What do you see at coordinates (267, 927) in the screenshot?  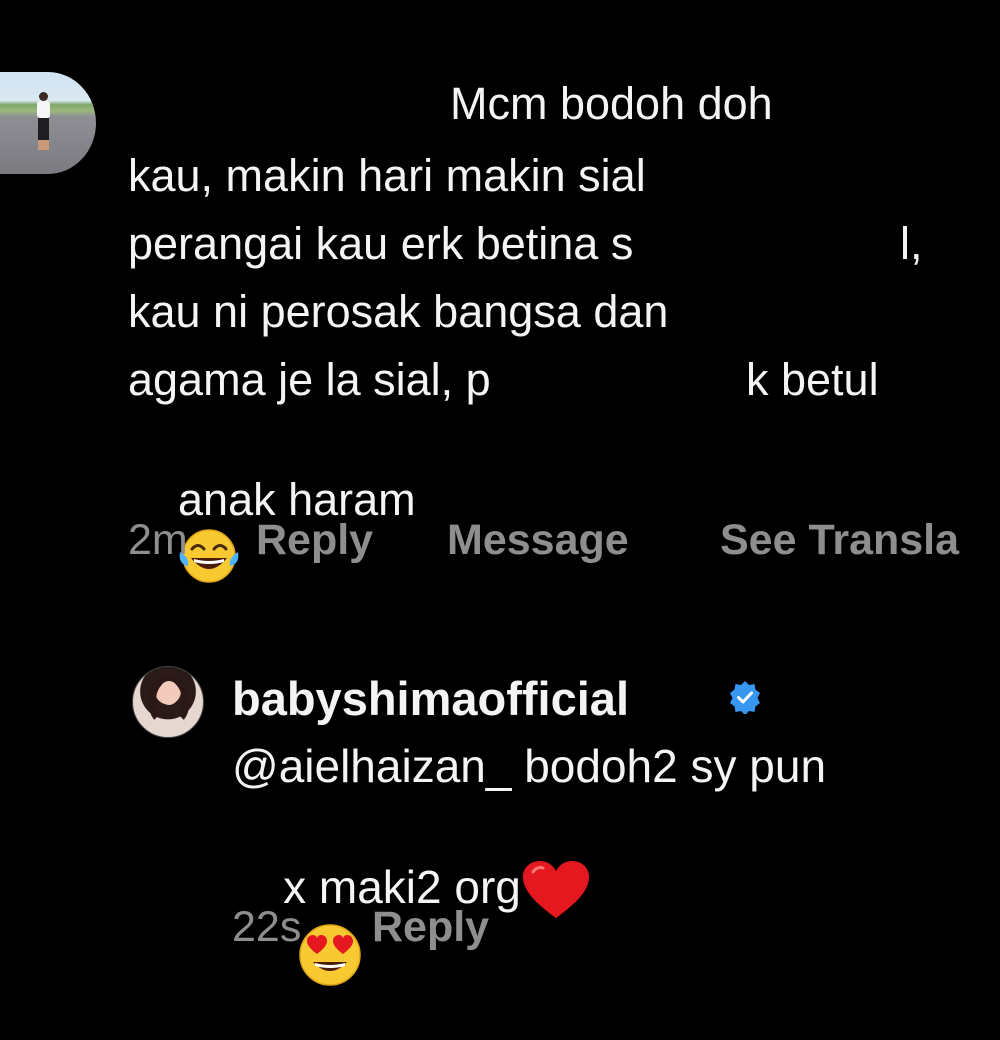 I see `reply-timestamp: 22s` at bounding box center [267, 927].